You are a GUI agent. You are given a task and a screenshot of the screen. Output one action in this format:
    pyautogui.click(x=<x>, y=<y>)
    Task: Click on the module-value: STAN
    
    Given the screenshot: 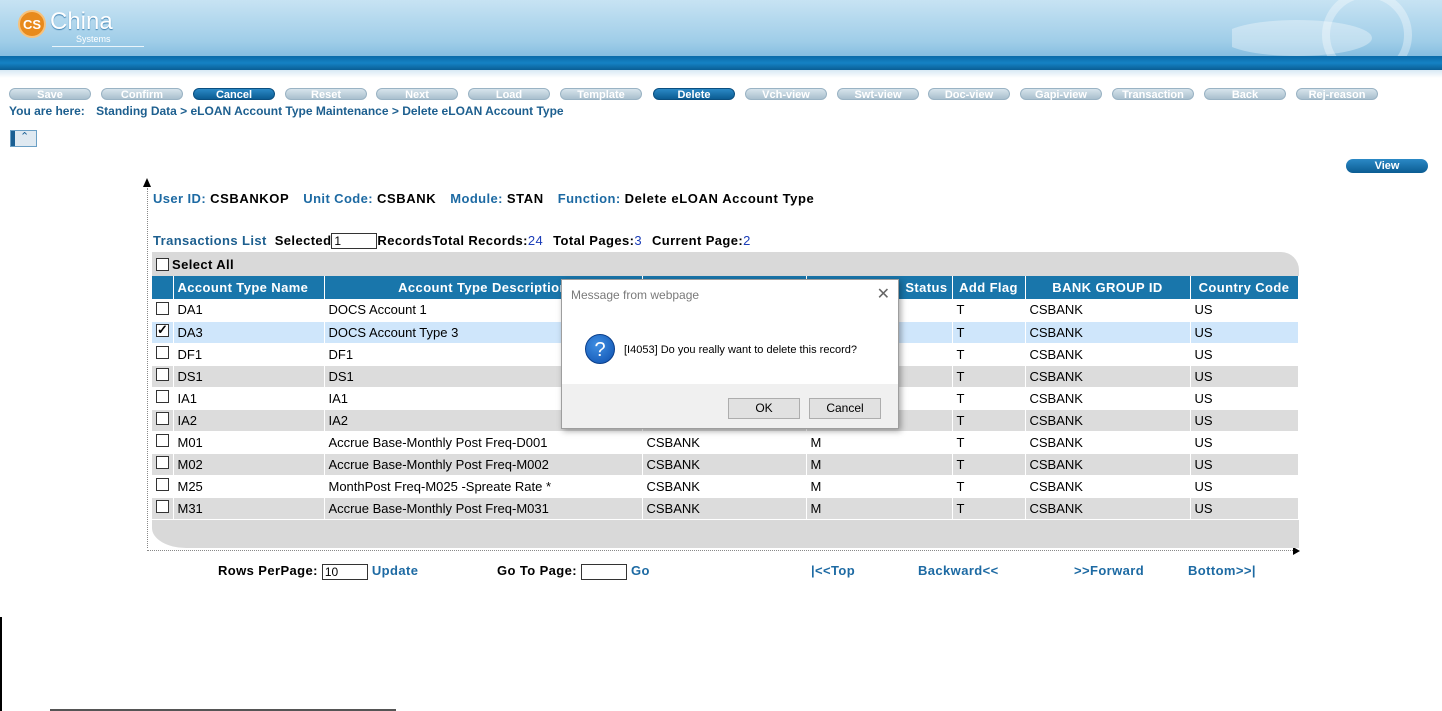 What is the action you would take?
    pyautogui.click(x=525, y=198)
    